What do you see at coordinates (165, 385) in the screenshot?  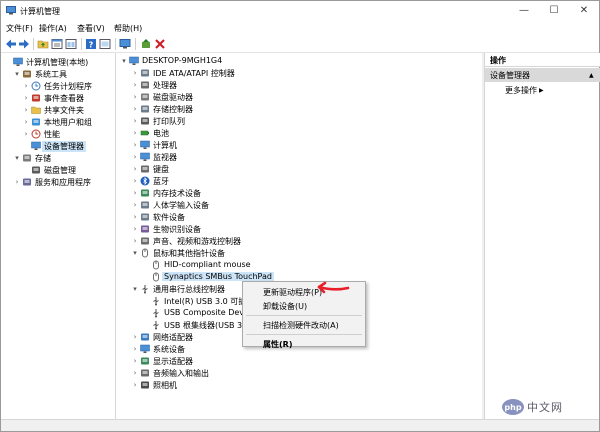 I see `tree-item-label: 照相机` at bounding box center [165, 385].